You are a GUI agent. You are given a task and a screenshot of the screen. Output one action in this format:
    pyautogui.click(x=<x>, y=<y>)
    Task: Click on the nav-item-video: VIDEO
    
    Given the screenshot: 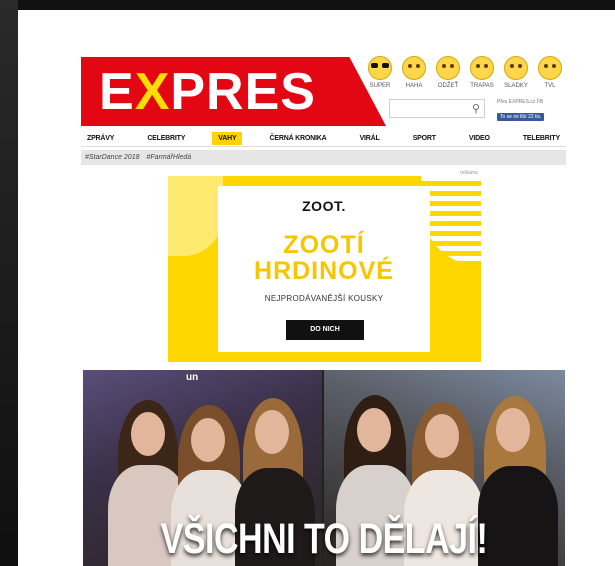 What is the action you would take?
    pyautogui.click(x=479, y=138)
    